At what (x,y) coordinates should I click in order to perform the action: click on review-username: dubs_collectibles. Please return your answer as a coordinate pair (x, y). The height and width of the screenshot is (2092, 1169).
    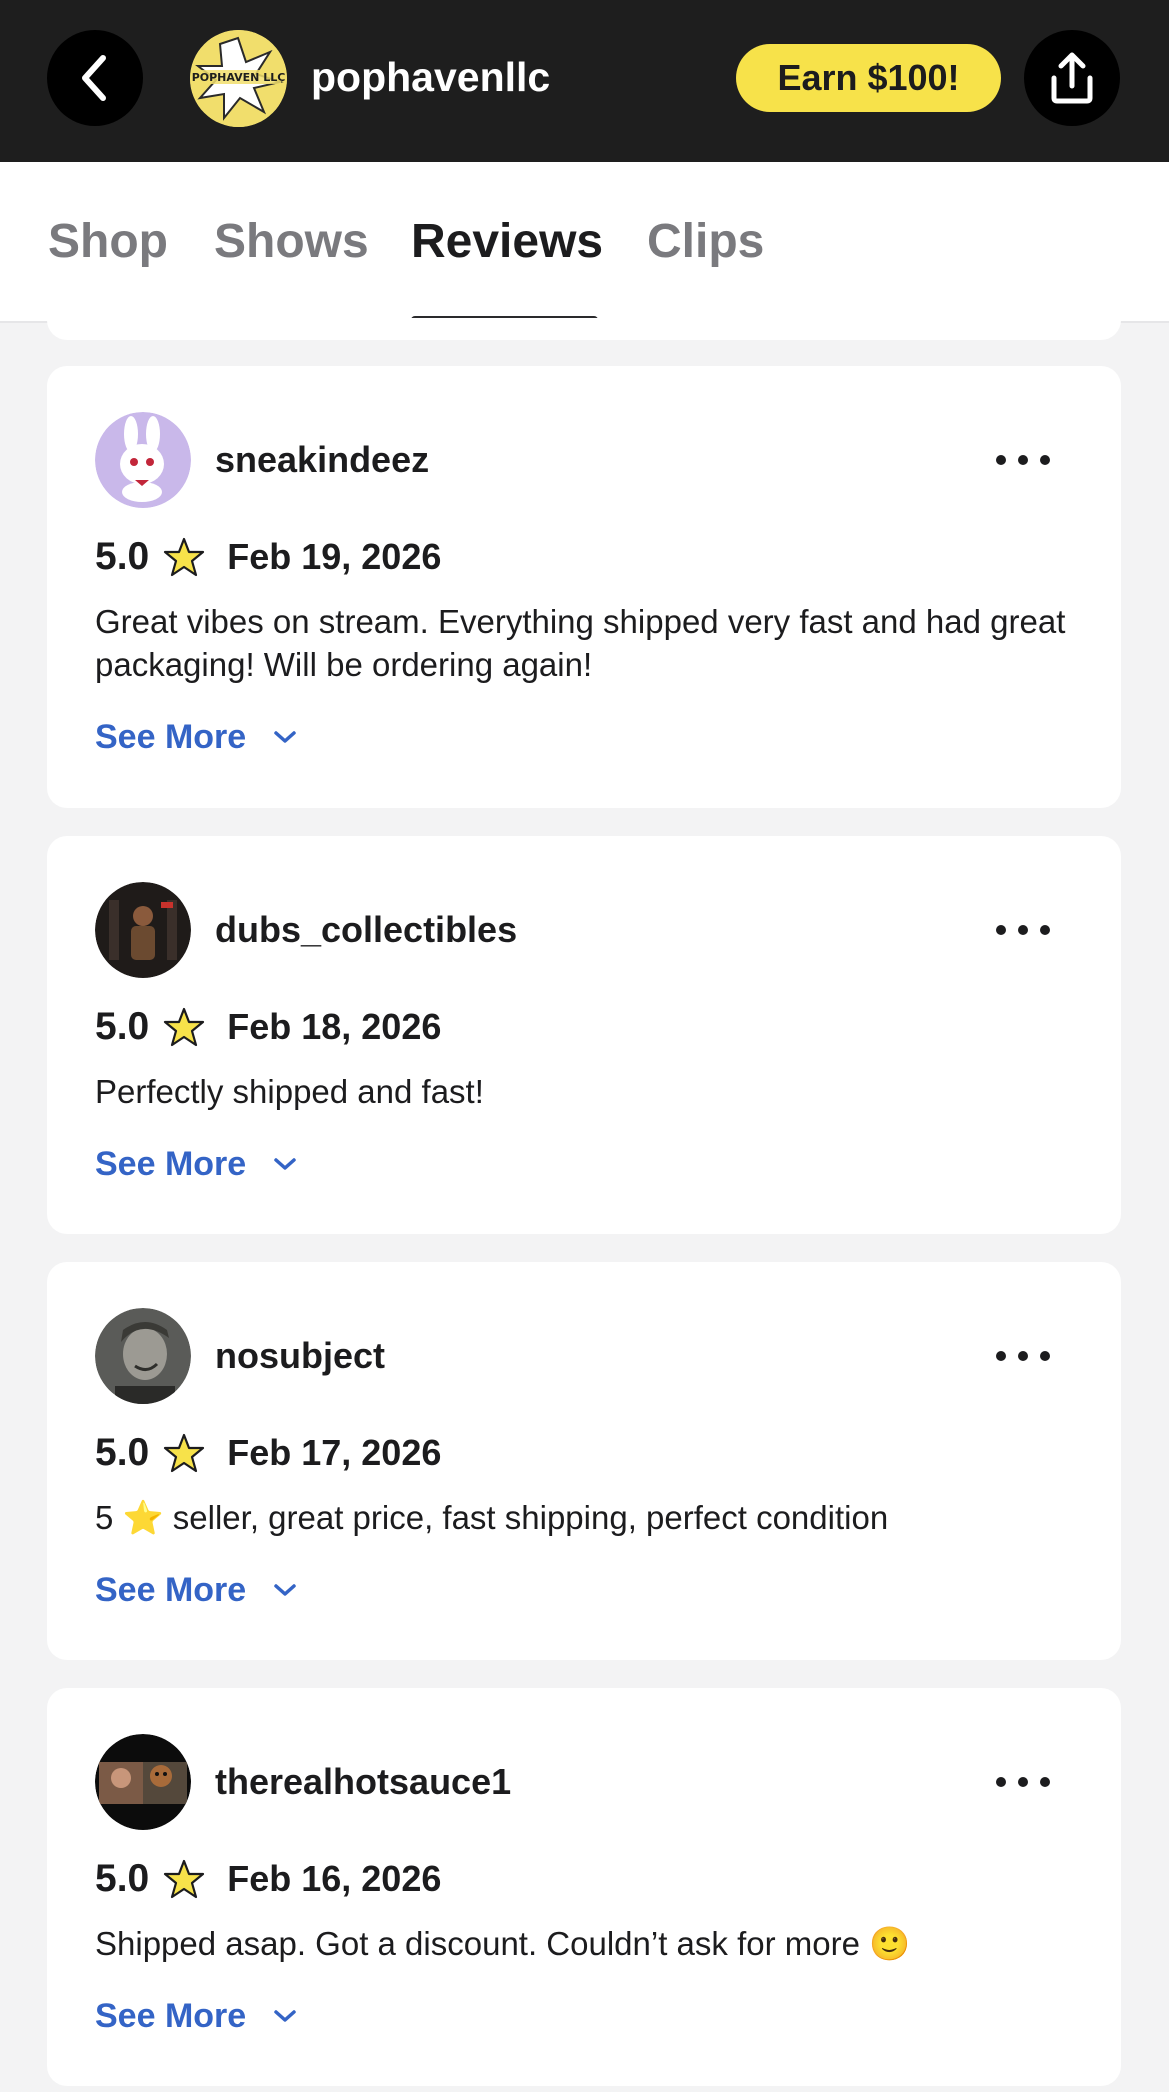
    Looking at the image, I should click on (366, 930).